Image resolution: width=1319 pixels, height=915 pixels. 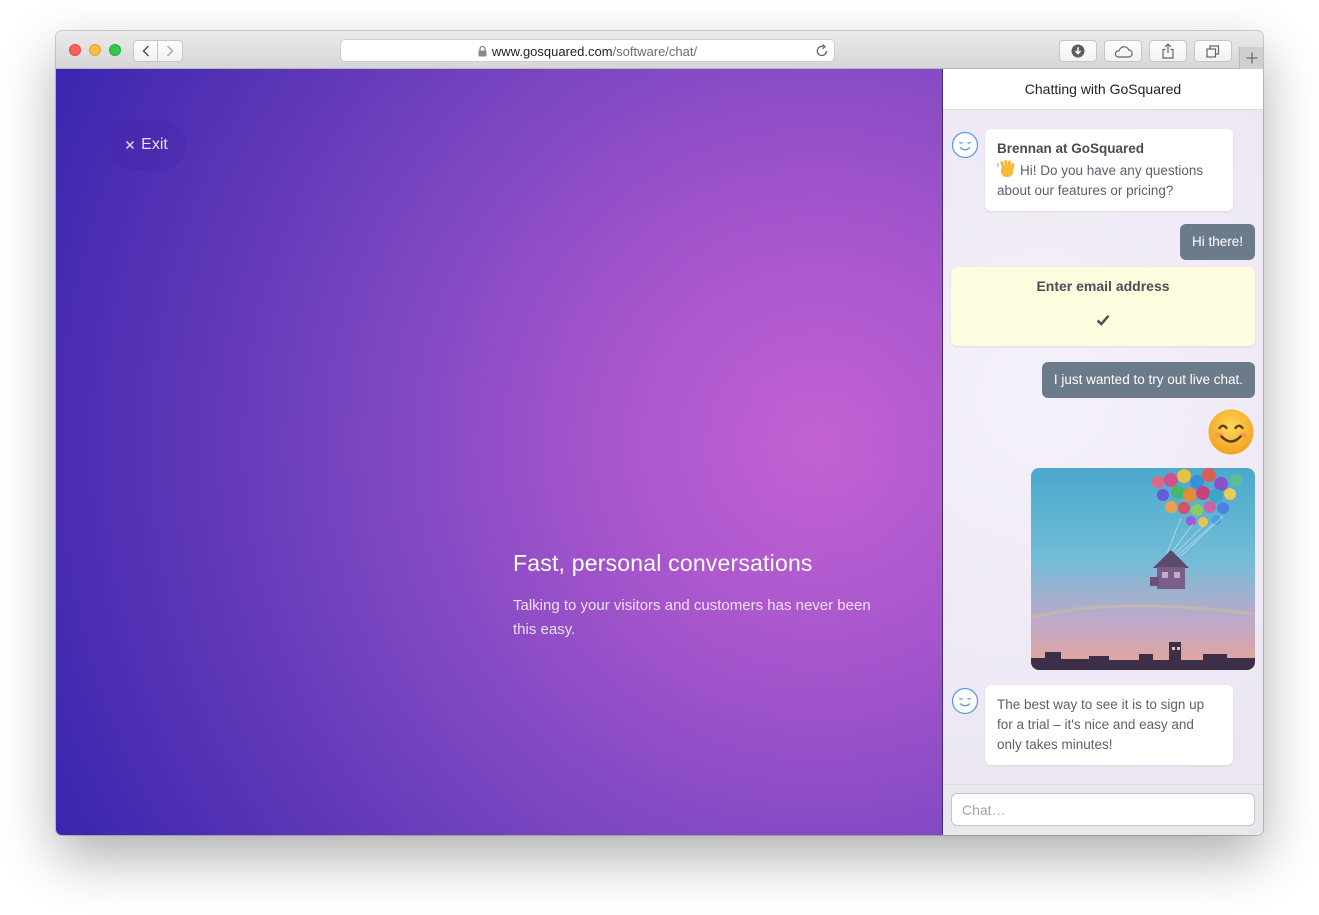 What do you see at coordinates (1103, 320) in the screenshot?
I see `checkmark-icon` at bounding box center [1103, 320].